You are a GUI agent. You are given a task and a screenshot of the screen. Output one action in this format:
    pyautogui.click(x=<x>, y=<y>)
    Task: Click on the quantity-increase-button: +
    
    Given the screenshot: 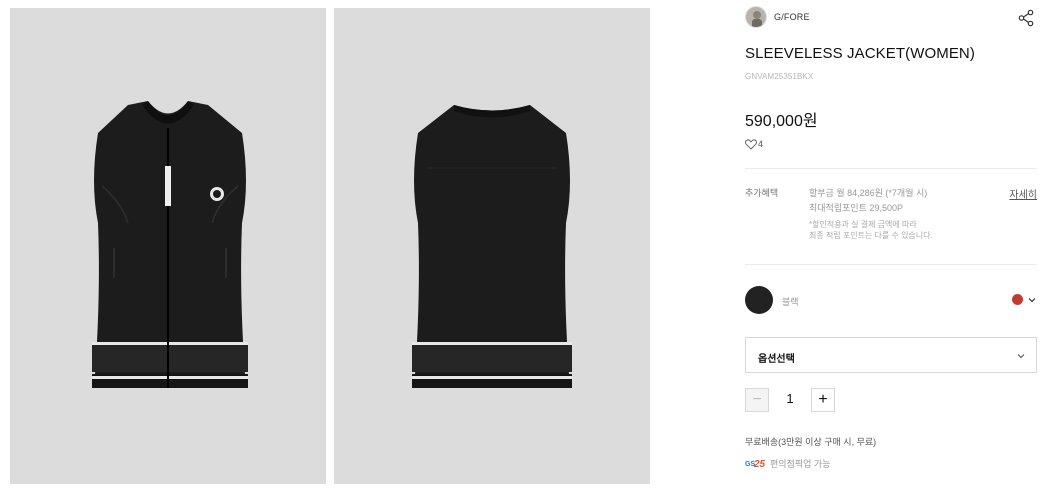 What is the action you would take?
    pyautogui.click(x=823, y=400)
    